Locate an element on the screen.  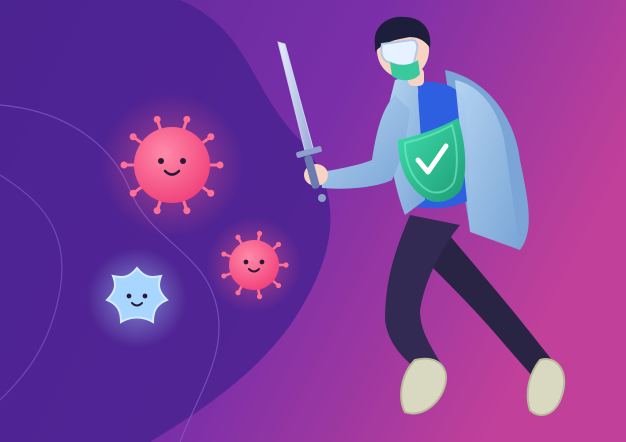
germ-star is located at coordinates (137, 298).